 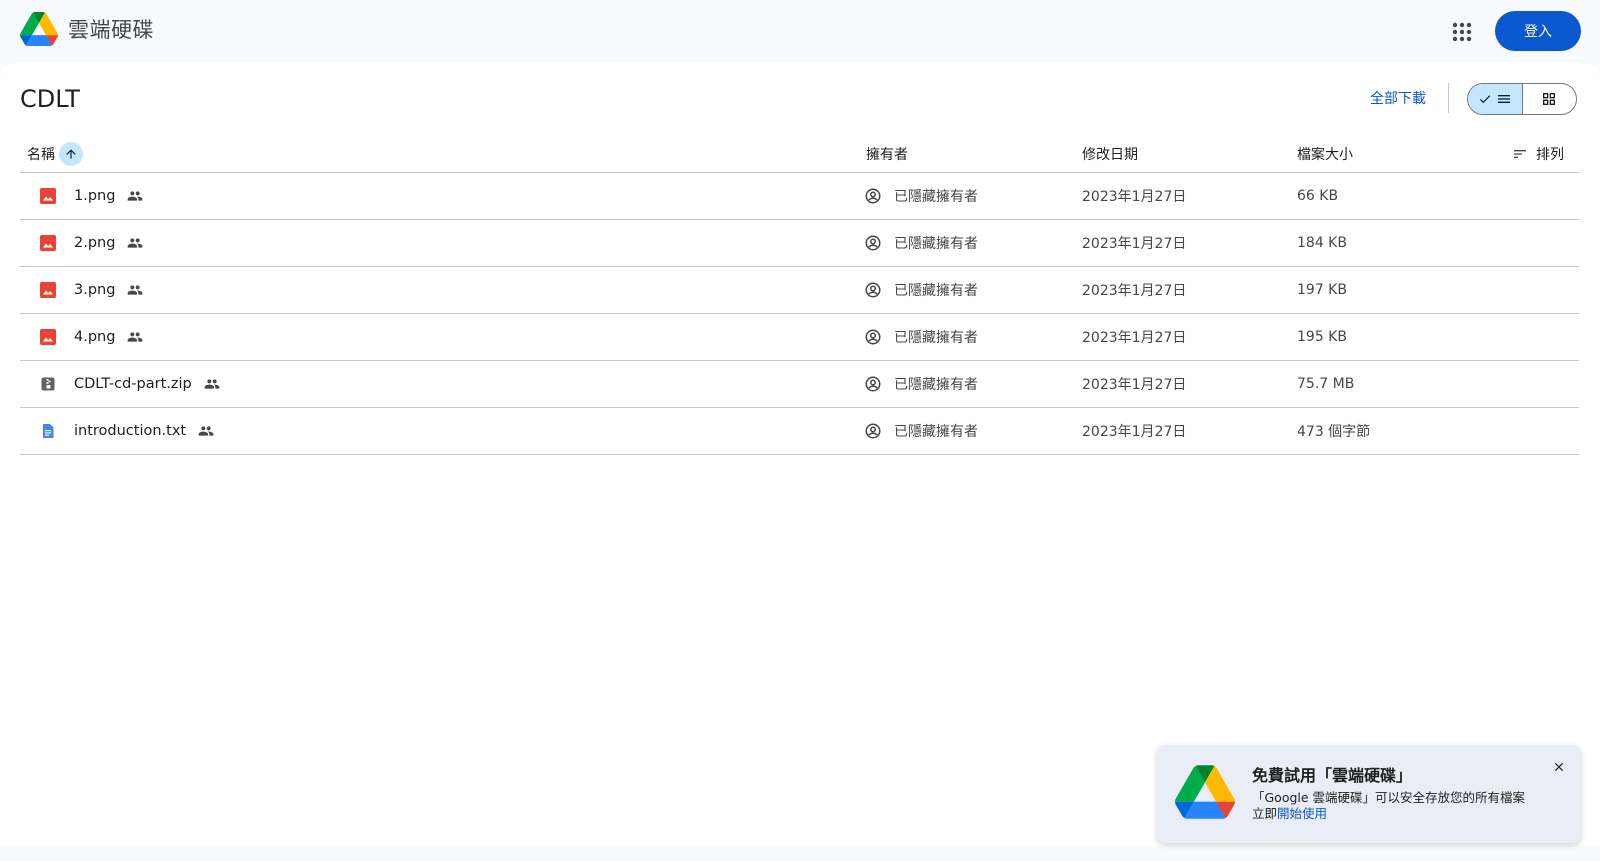 I want to click on toolbar-divider, so click(x=1448, y=98).